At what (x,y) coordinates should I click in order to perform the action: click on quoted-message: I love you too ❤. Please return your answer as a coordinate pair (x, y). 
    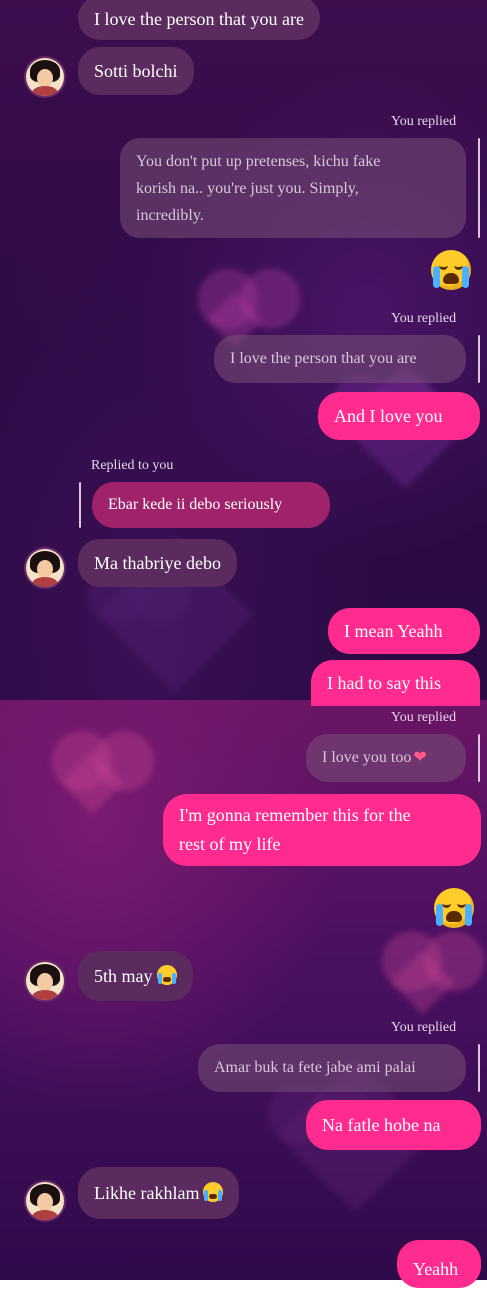
    Looking at the image, I should click on (386, 758).